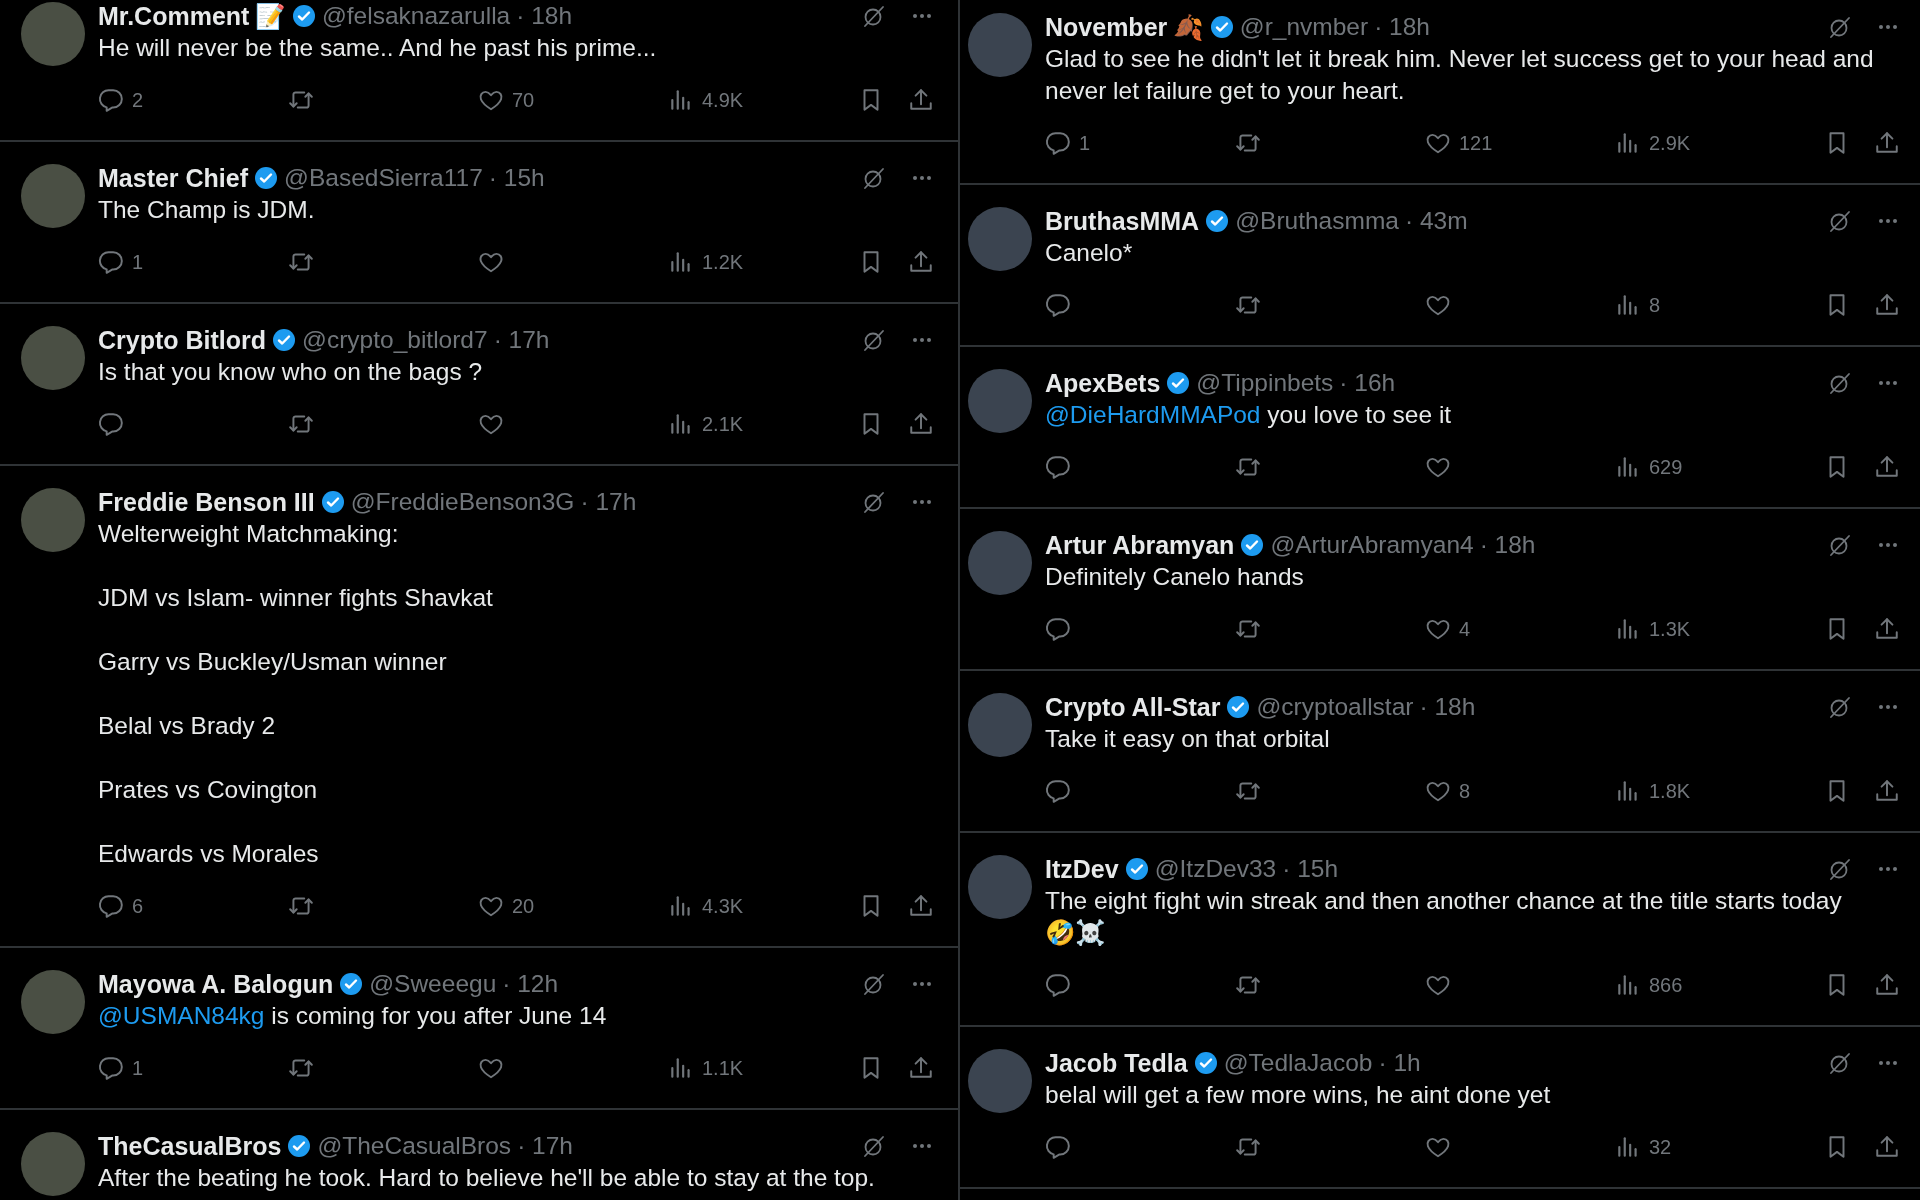 The width and height of the screenshot is (1920, 1200). Describe the element at coordinates (1317, 221) in the screenshot. I see `user-handle: @Bruthasmma` at that location.